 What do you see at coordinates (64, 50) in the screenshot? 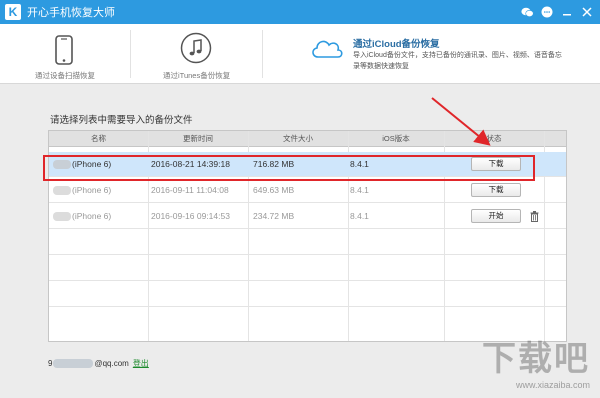
I see `phone-icon` at bounding box center [64, 50].